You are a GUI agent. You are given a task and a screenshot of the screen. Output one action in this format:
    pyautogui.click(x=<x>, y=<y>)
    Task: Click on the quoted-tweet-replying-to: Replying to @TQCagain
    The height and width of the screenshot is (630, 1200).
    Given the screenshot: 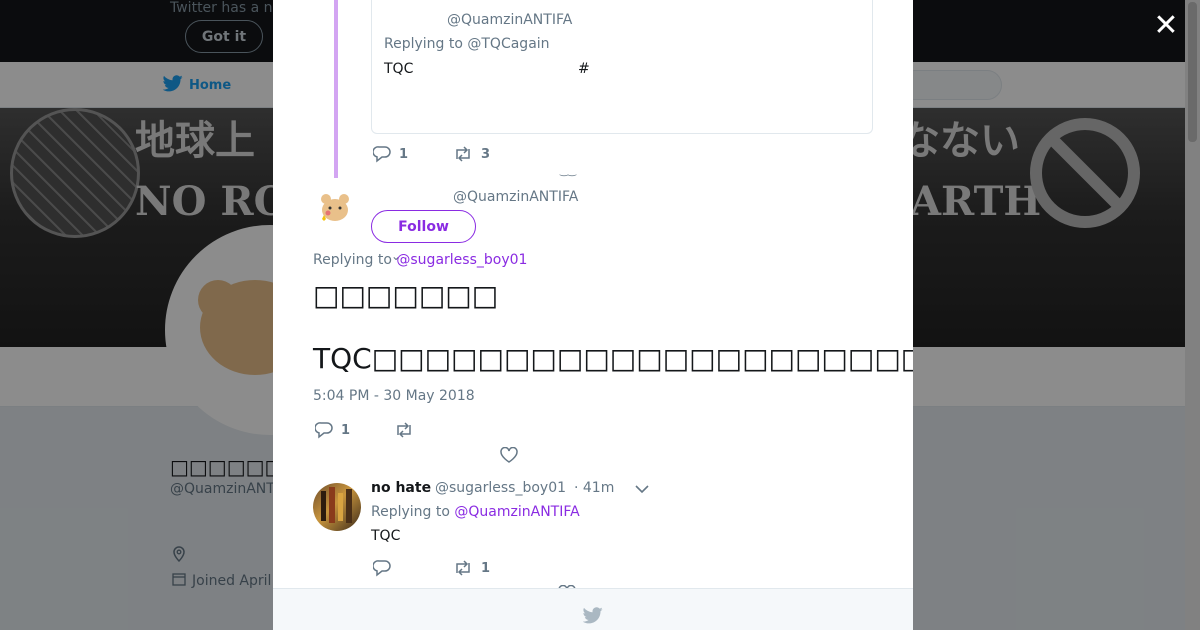 What is the action you would take?
    pyautogui.click(x=467, y=44)
    